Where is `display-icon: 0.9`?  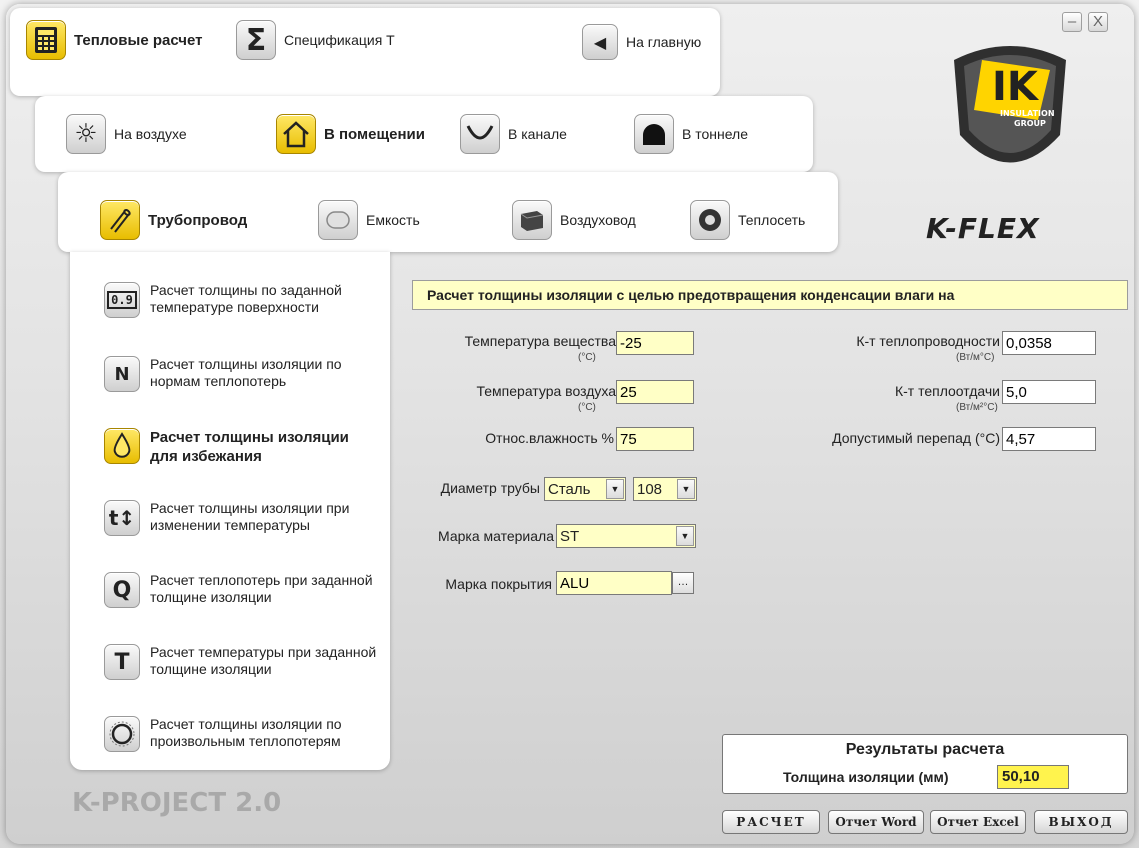
display-icon: 0.9 is located at coordinates (122, 300).